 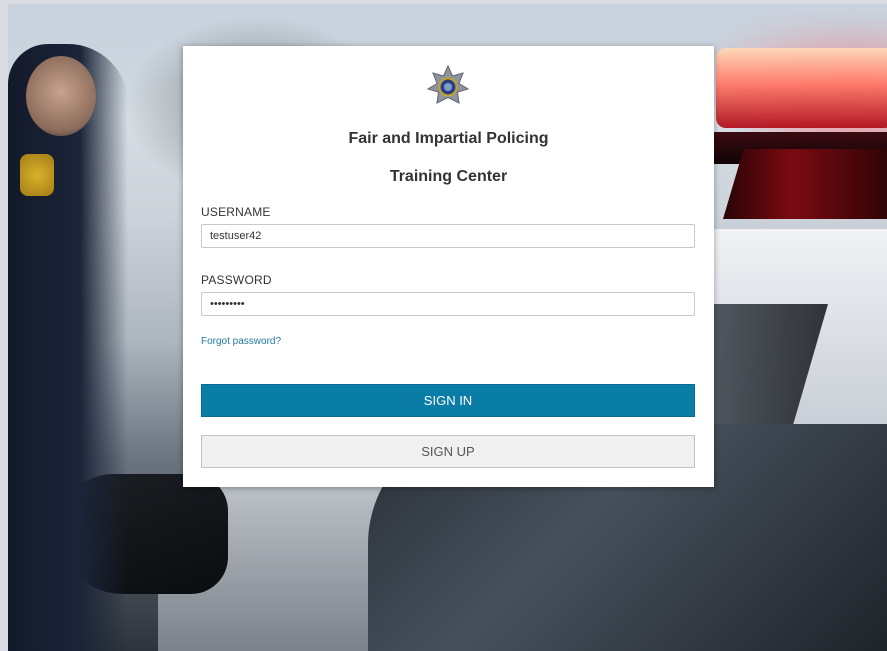 I want to click on password-input: •••••••••, so click(x=448, y=304).